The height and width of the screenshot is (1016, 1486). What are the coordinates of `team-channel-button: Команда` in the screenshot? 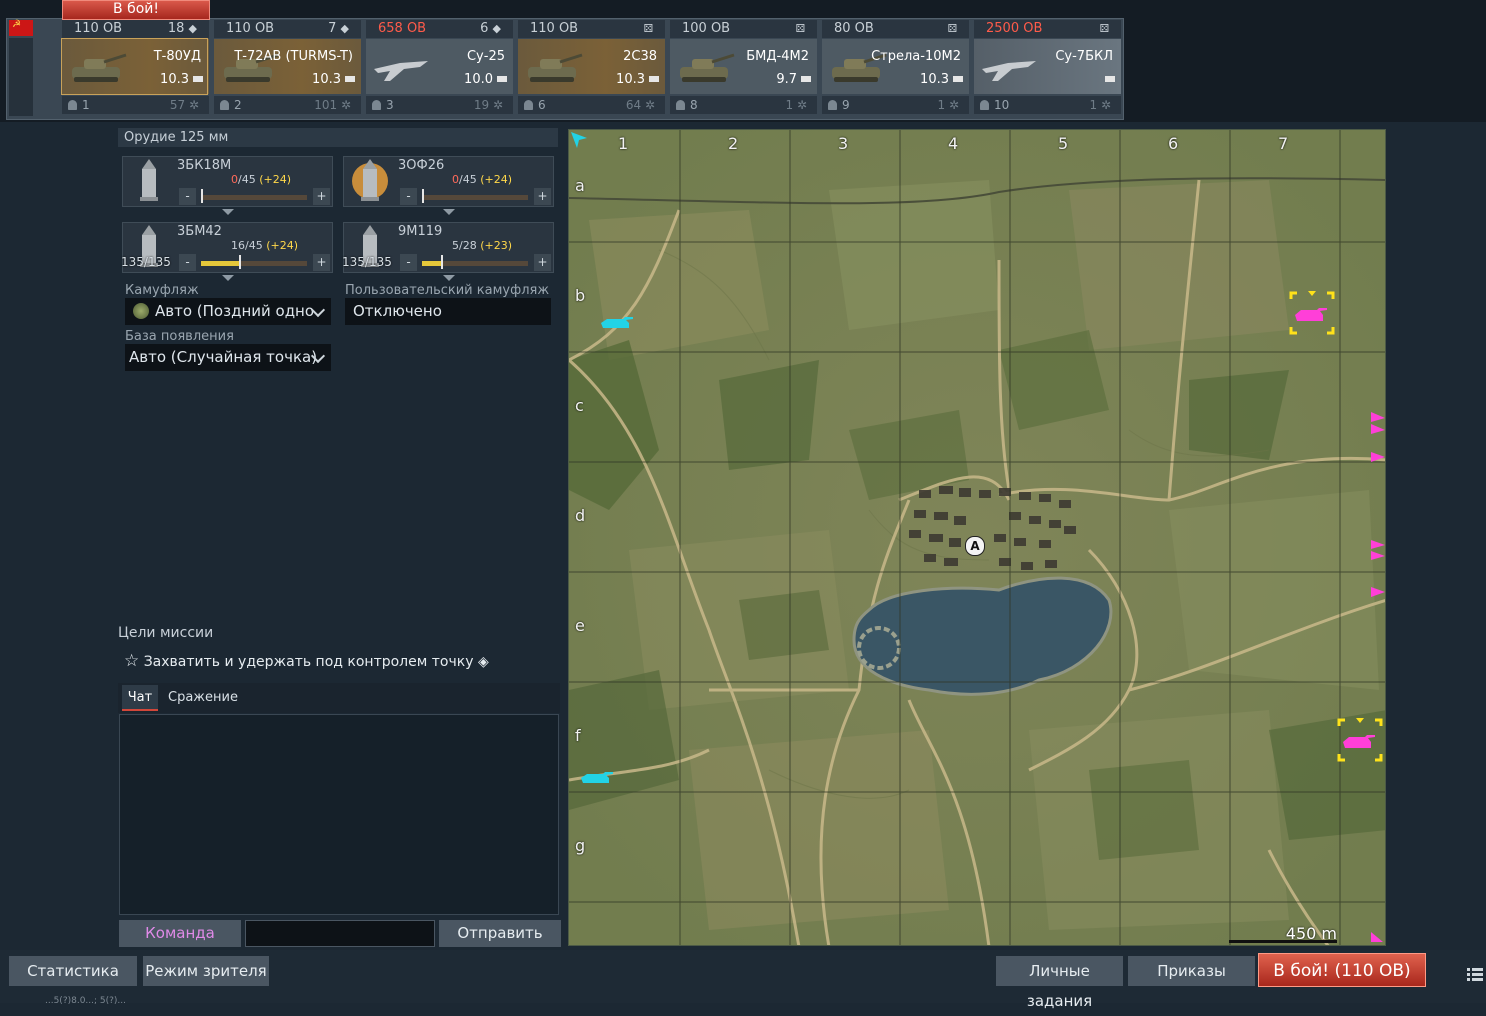 It's located at (180, 933).